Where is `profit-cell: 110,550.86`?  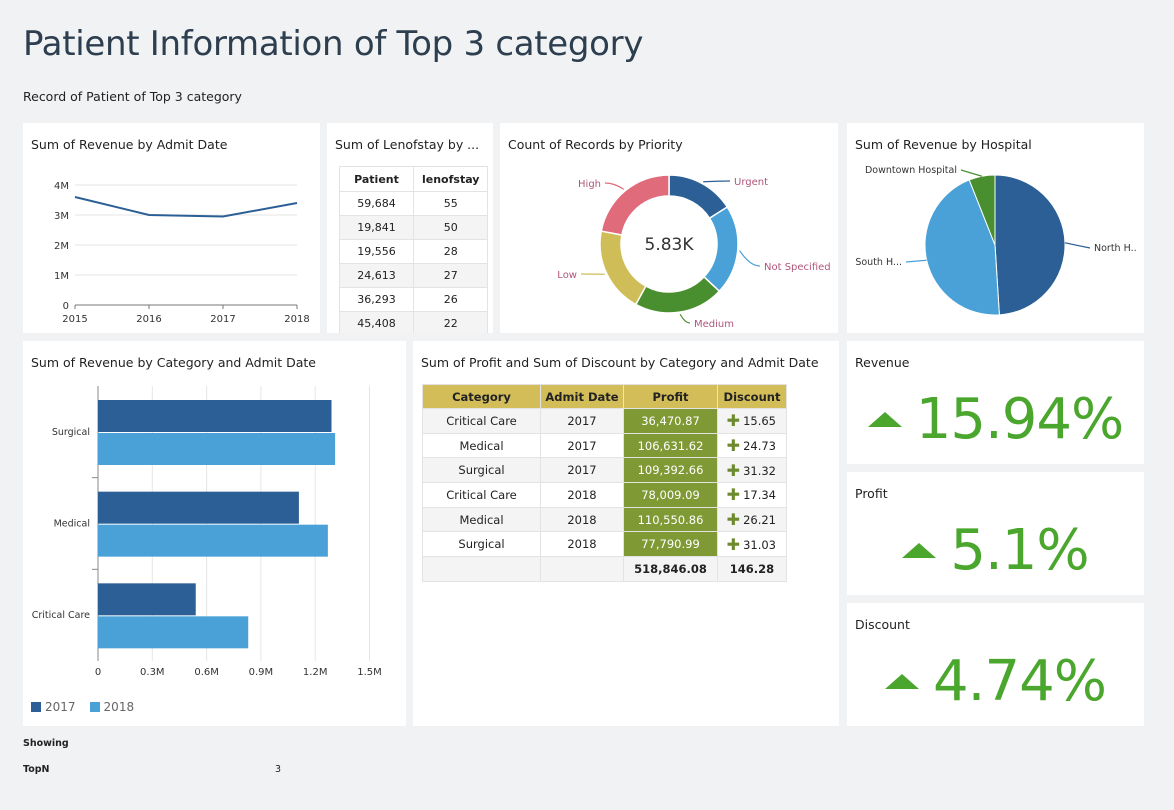
profit-cell: 110,550.86 is located at coordinates (670, 519).